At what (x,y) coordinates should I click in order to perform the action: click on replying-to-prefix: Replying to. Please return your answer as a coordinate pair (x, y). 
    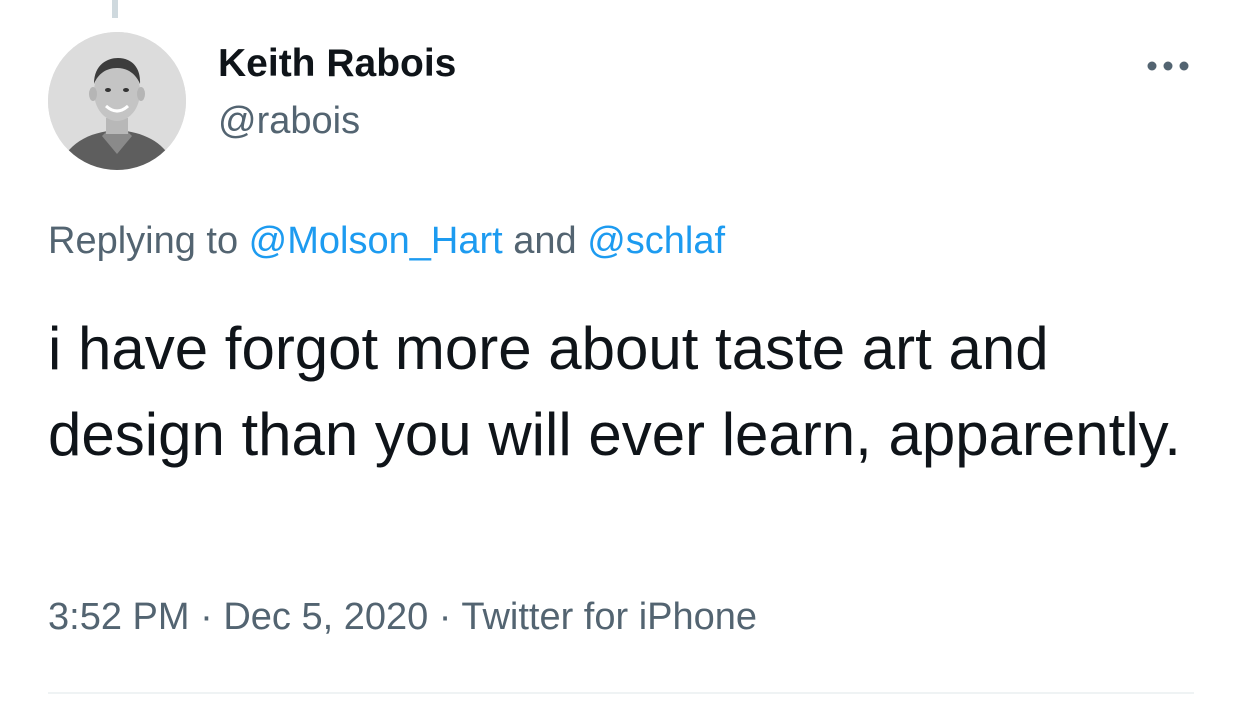
    Looking at the image, I should click on (148, 241).